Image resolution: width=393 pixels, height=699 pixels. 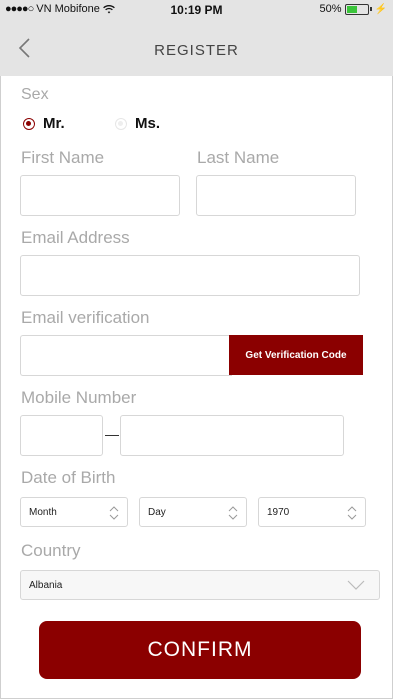 I want to click on email-field, so click(x=190, y=275).